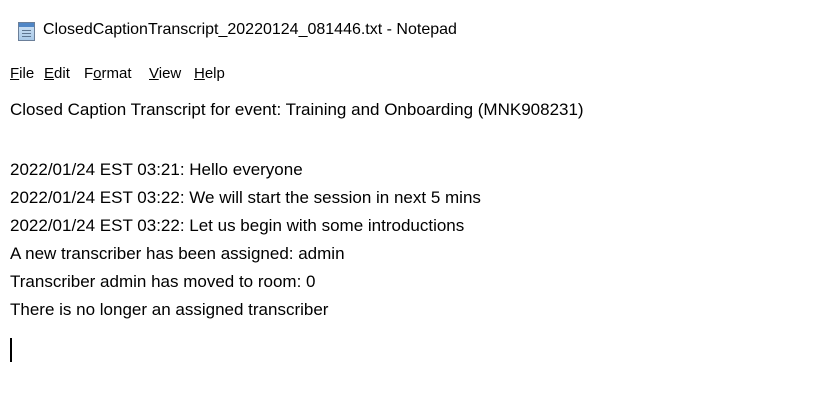 The height and width of the screenshot is (398, 817). I want to click on document-line: 2022/01/24 EST 03:21: Hello everyone, so click(156, 169).